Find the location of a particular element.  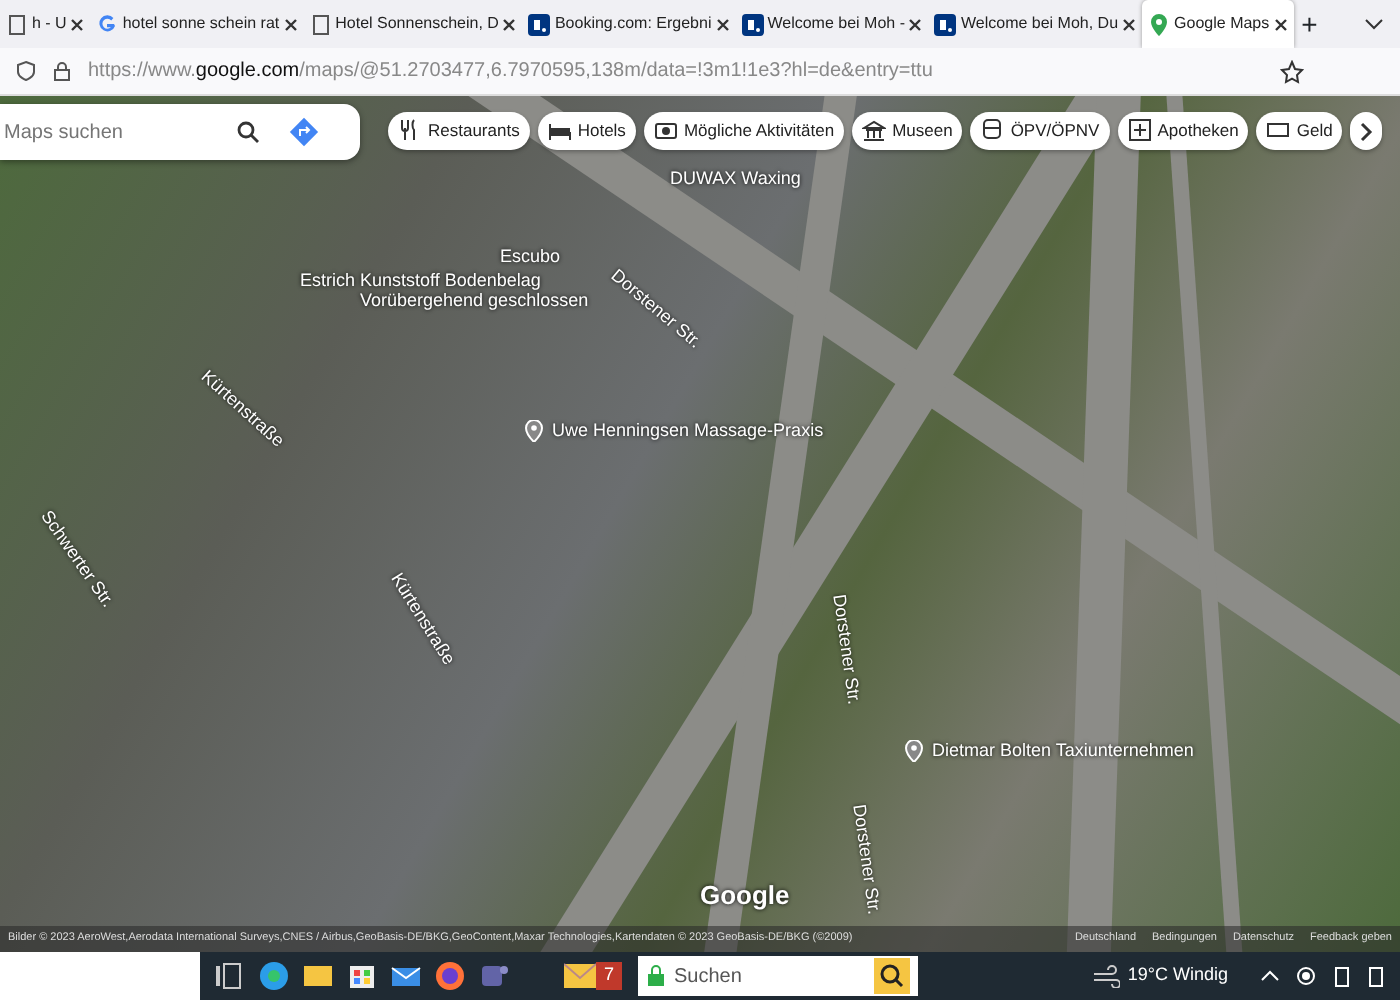

bed-icon is located at coordinates (559, 130).